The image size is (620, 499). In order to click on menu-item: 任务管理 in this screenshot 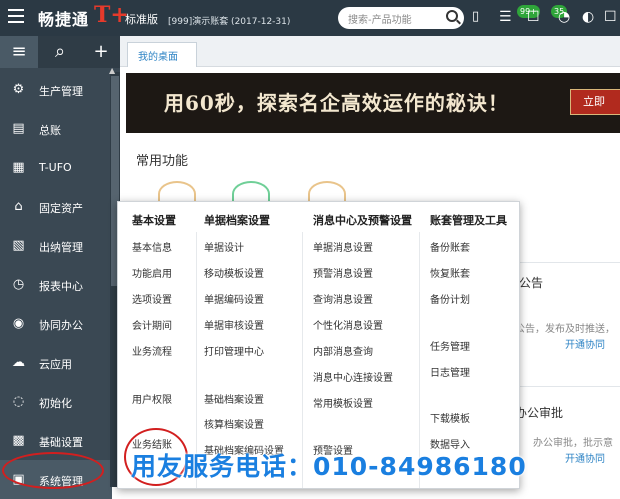, I will do `click(450, 345)`.